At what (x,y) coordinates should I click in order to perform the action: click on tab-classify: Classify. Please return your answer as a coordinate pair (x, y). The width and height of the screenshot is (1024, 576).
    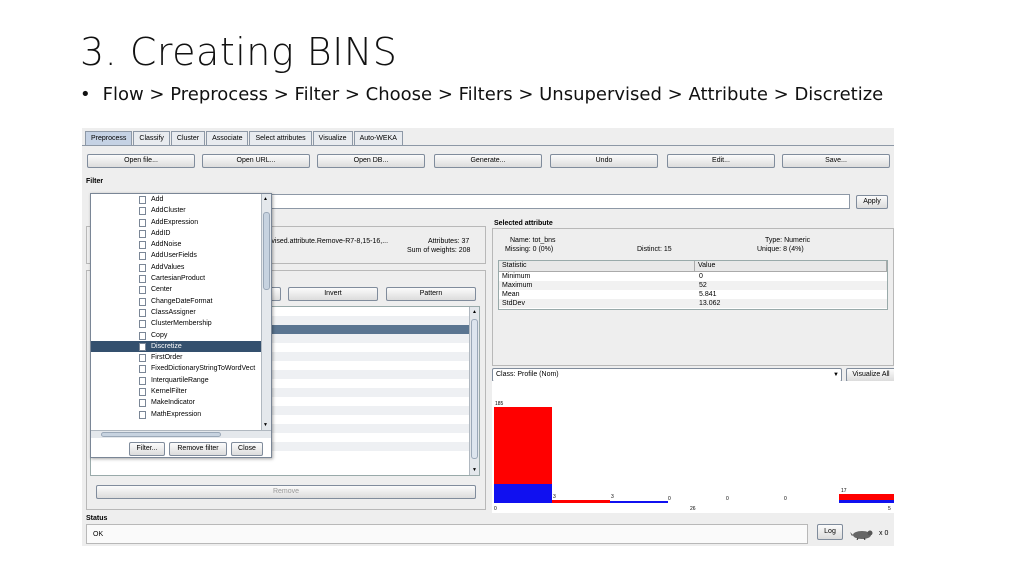
    Looking at the image, I should click on (151, 138).